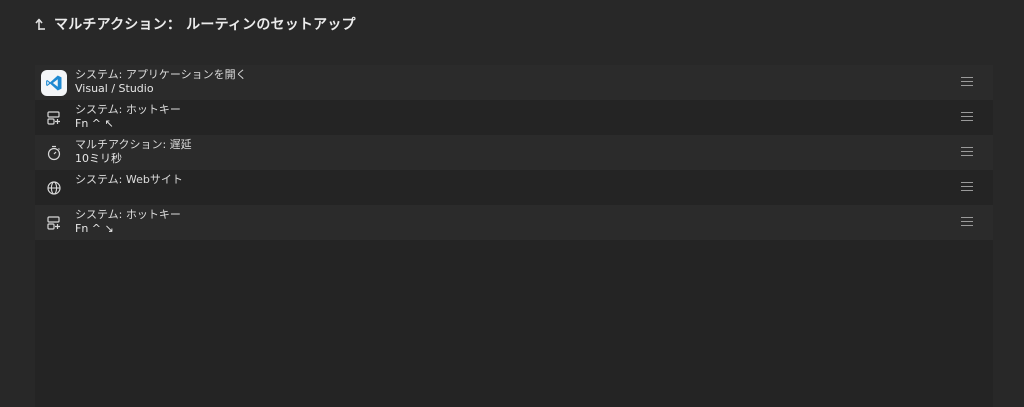 The image size is (1024, 407). What do you see at coordinates (205, 25) in the screenshot?
I see `page-title: マルチアクション： ルーティンのセットアップ` at bounding box center [205, 25].